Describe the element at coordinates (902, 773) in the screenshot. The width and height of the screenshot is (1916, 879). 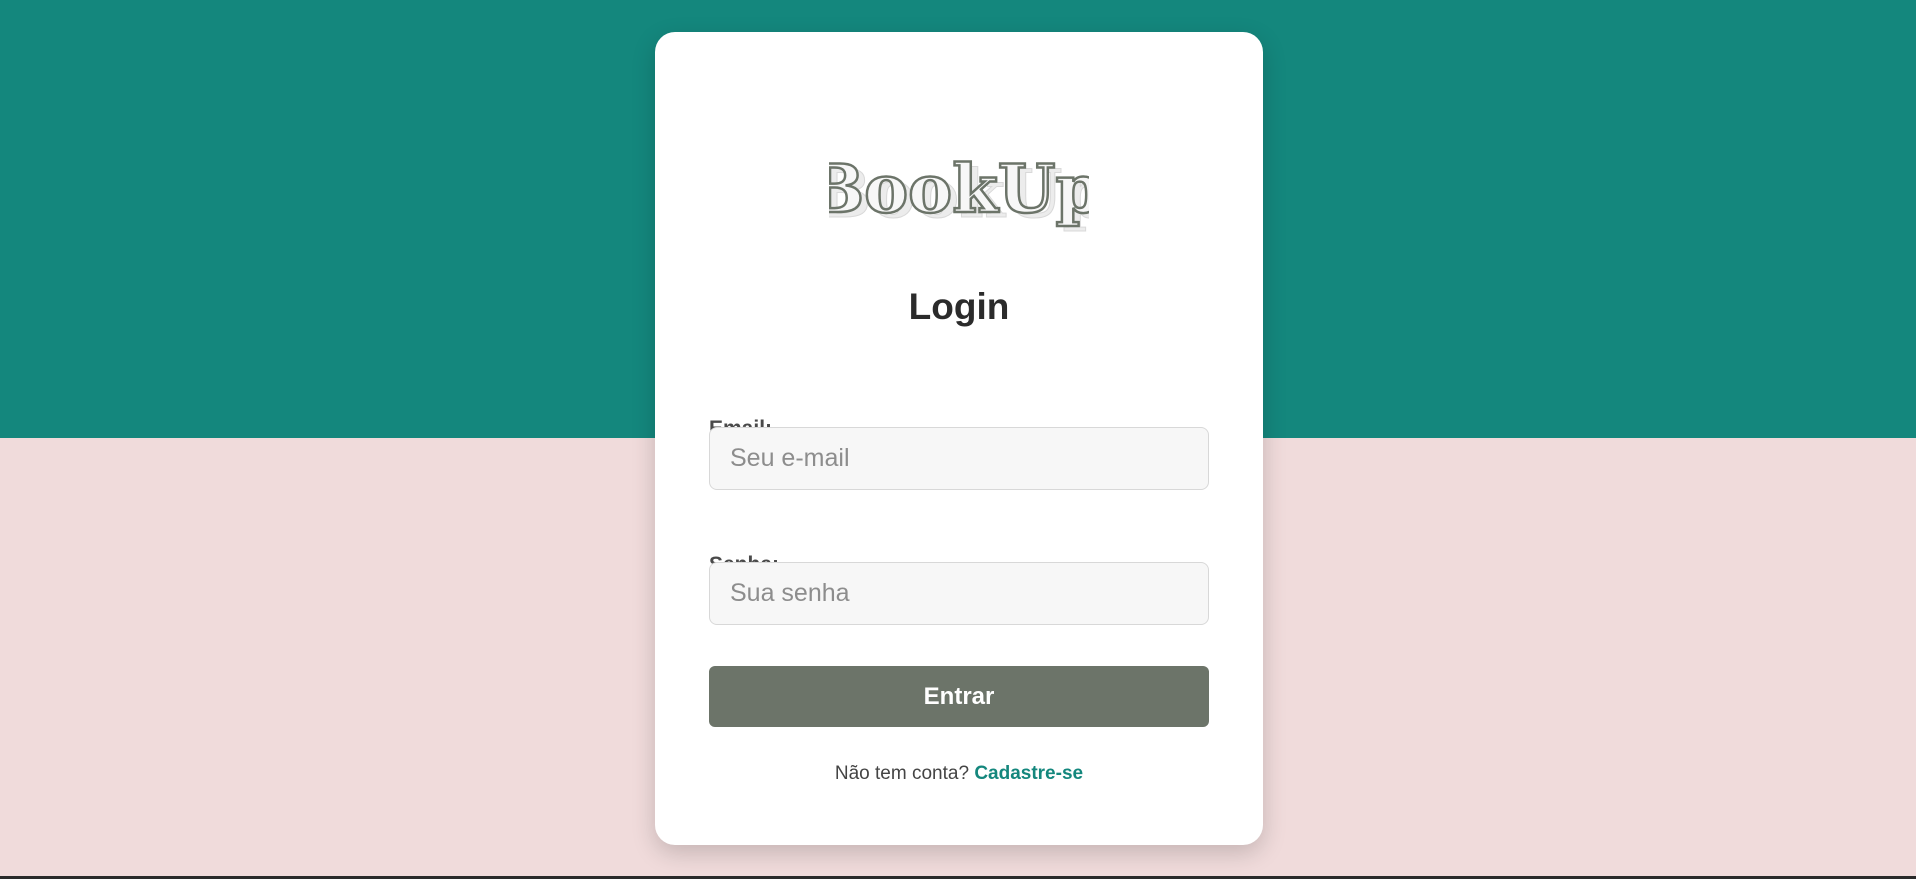
I see `signup-prompt-text: Não tem conta?` at that location.